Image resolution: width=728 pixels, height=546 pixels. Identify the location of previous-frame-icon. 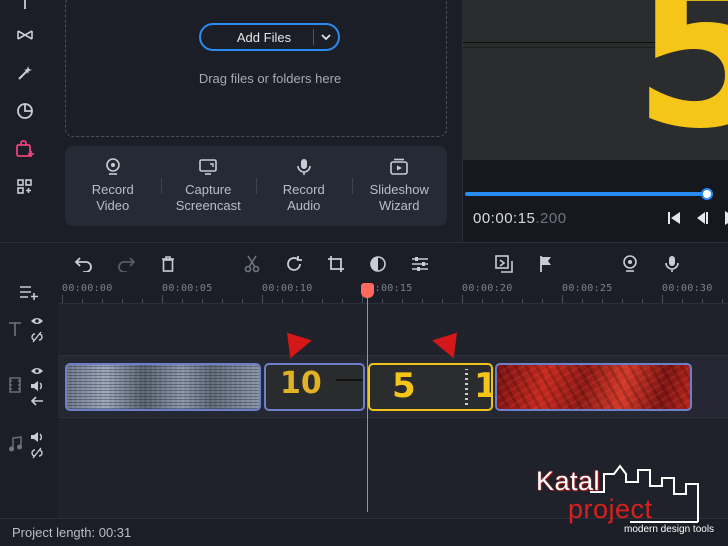
(702, 218).